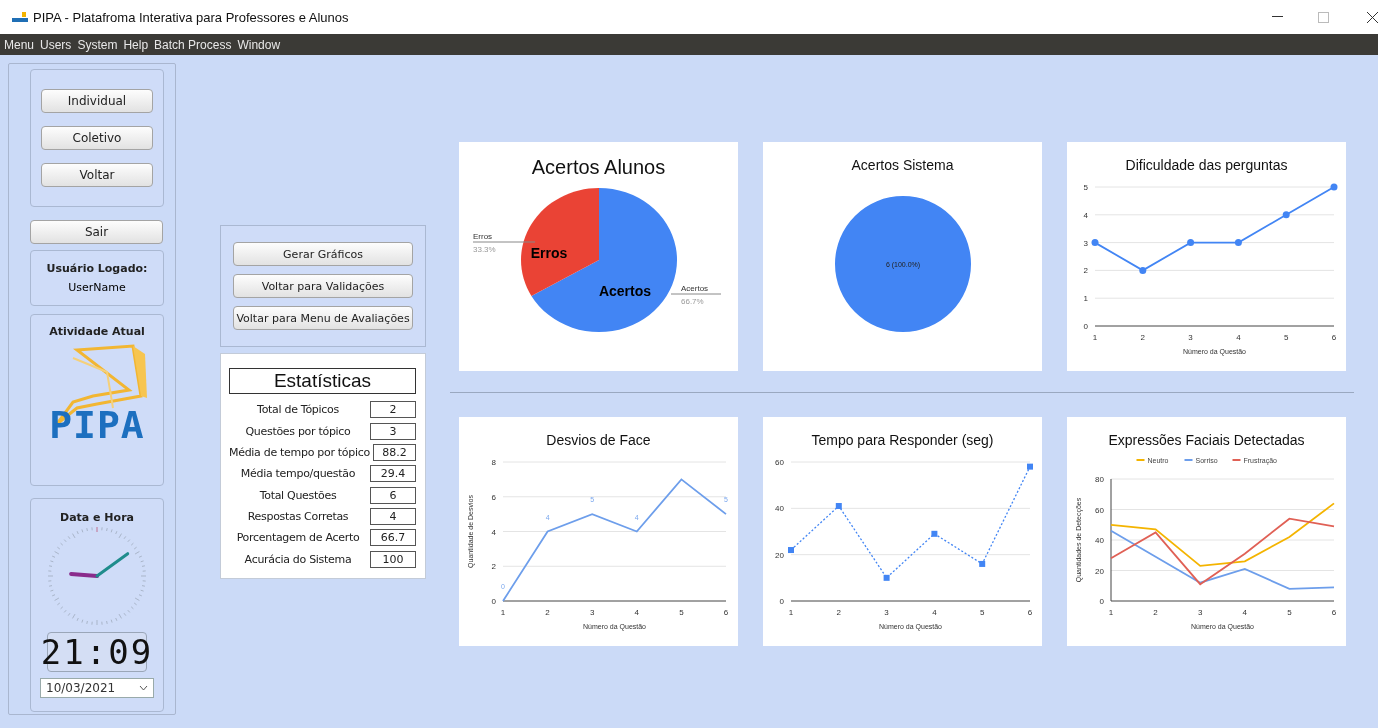  I want to click on stat-value-field: 2, so click(393, 410).